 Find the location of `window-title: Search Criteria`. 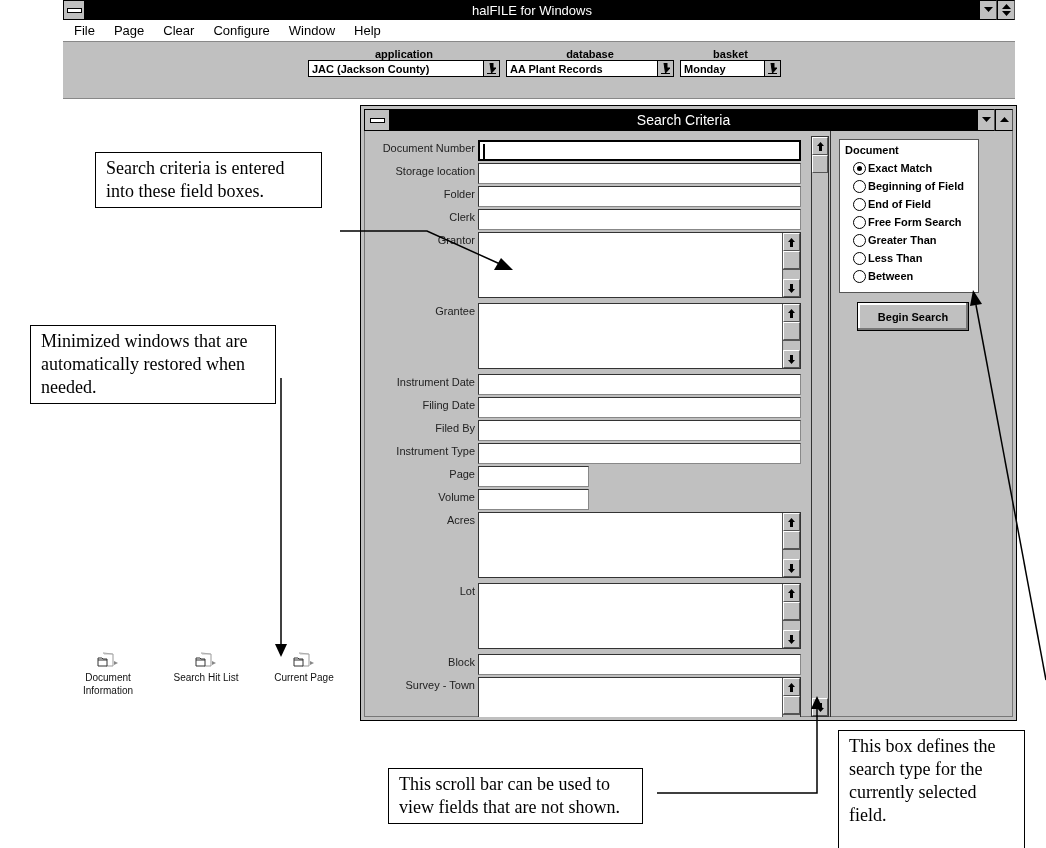

window-title: Search Criteria is located at coordinates (683, 120).